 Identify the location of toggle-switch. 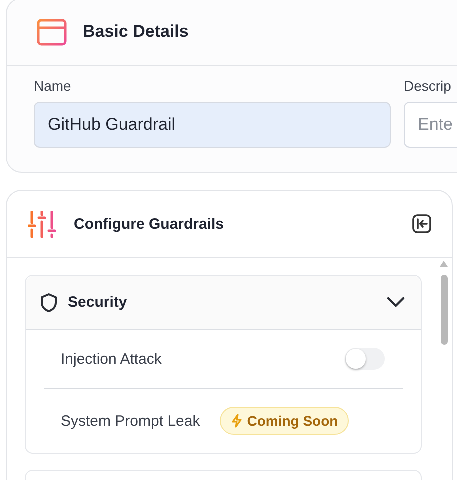
(365, 359).